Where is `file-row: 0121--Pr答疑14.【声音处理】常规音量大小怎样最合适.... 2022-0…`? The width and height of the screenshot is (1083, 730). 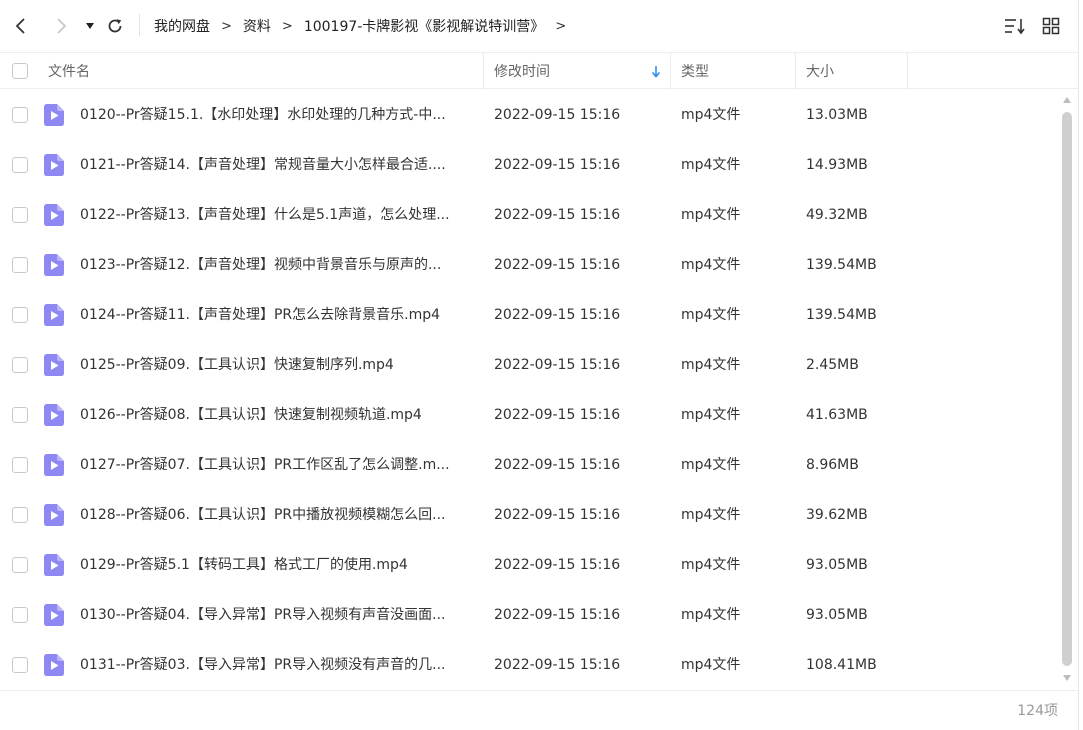 file-row: 0121--Pr答疑14.【声音处理】常规音量大小怎样最合适.... 2022-0… is located at coordinates (530, 165).